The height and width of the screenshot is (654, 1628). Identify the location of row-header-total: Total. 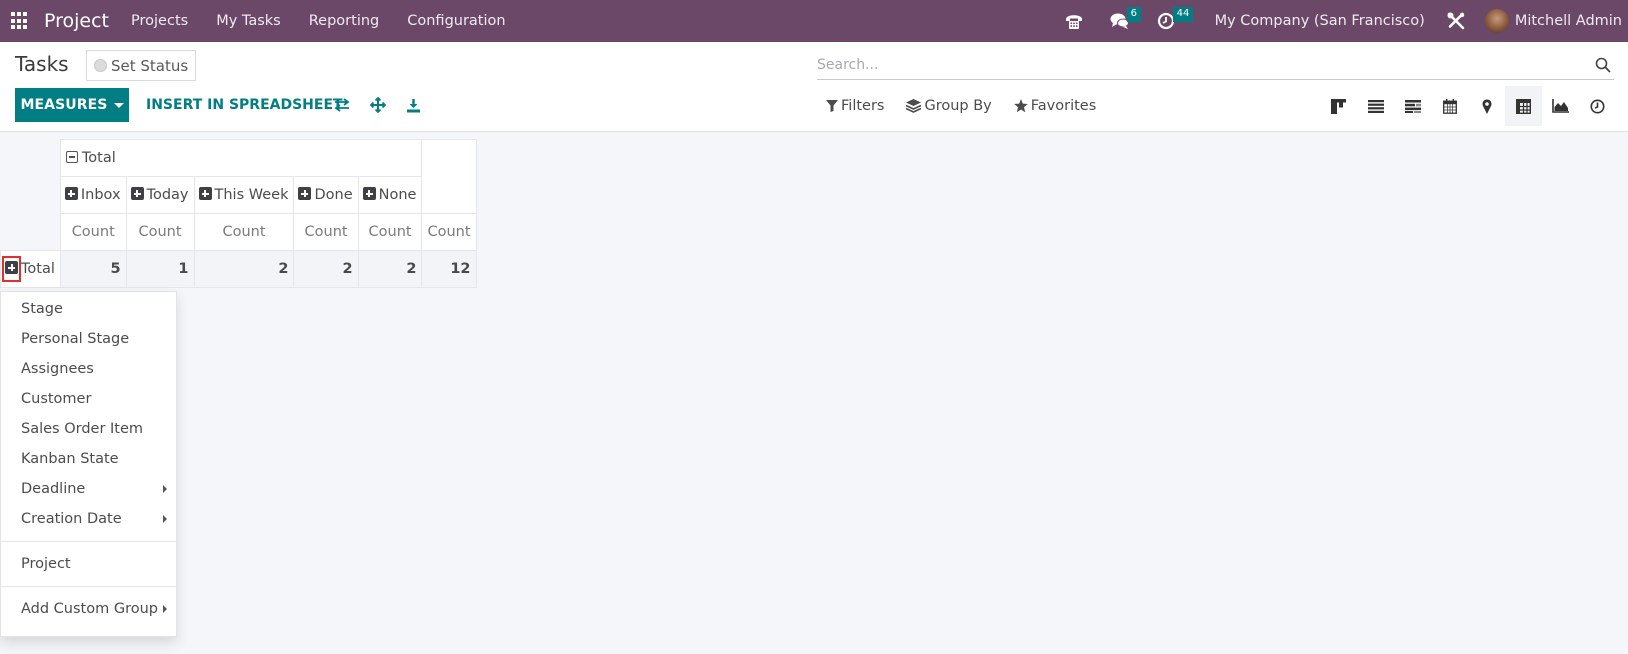
(30, 269).